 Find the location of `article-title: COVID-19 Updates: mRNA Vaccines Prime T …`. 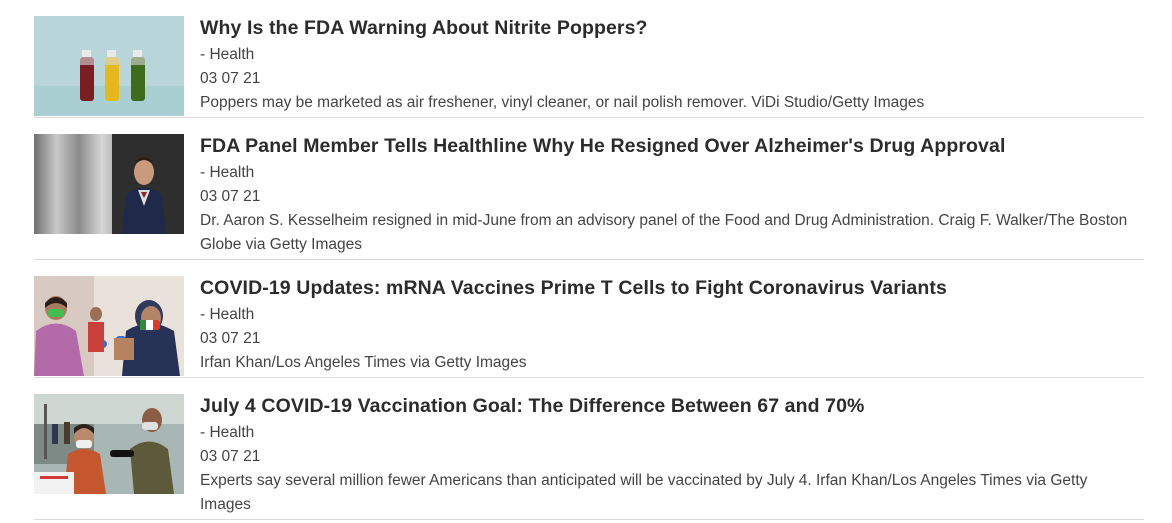

article-title: COVID-19 Updates: mRNA Vaccines Prime T … is located at coordinates (672, 288).